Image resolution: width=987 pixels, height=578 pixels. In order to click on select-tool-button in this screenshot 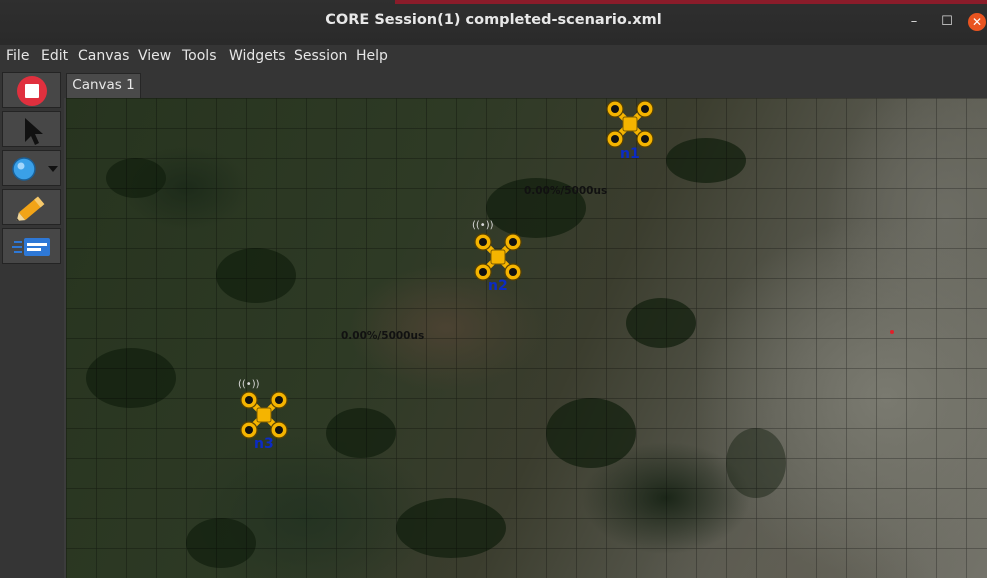, I will do `click(31, 129)`.